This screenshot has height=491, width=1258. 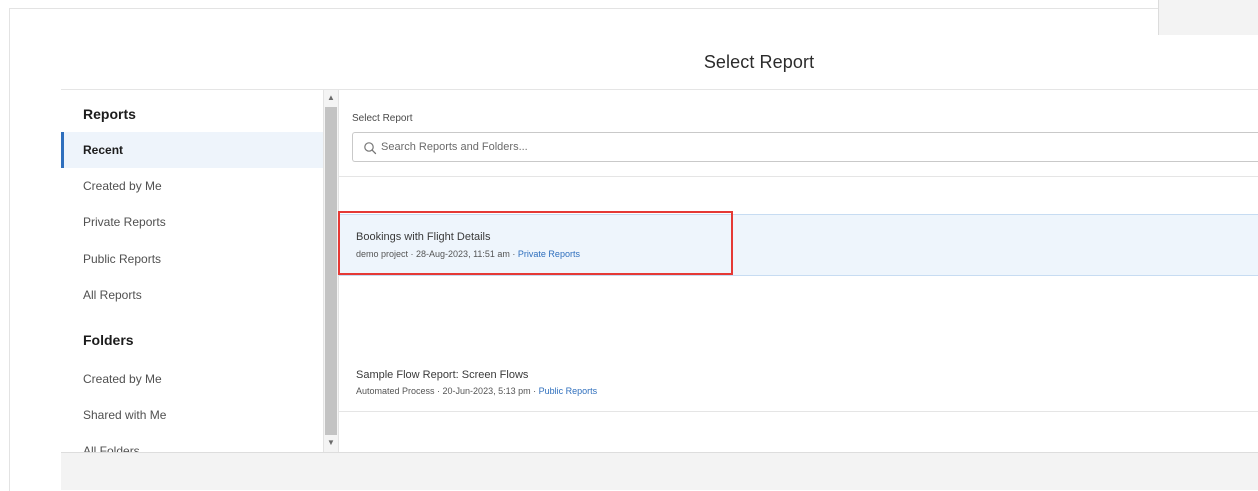 I want to click on sidebar-heading-folders: Folders, so click(x=108, y=340).